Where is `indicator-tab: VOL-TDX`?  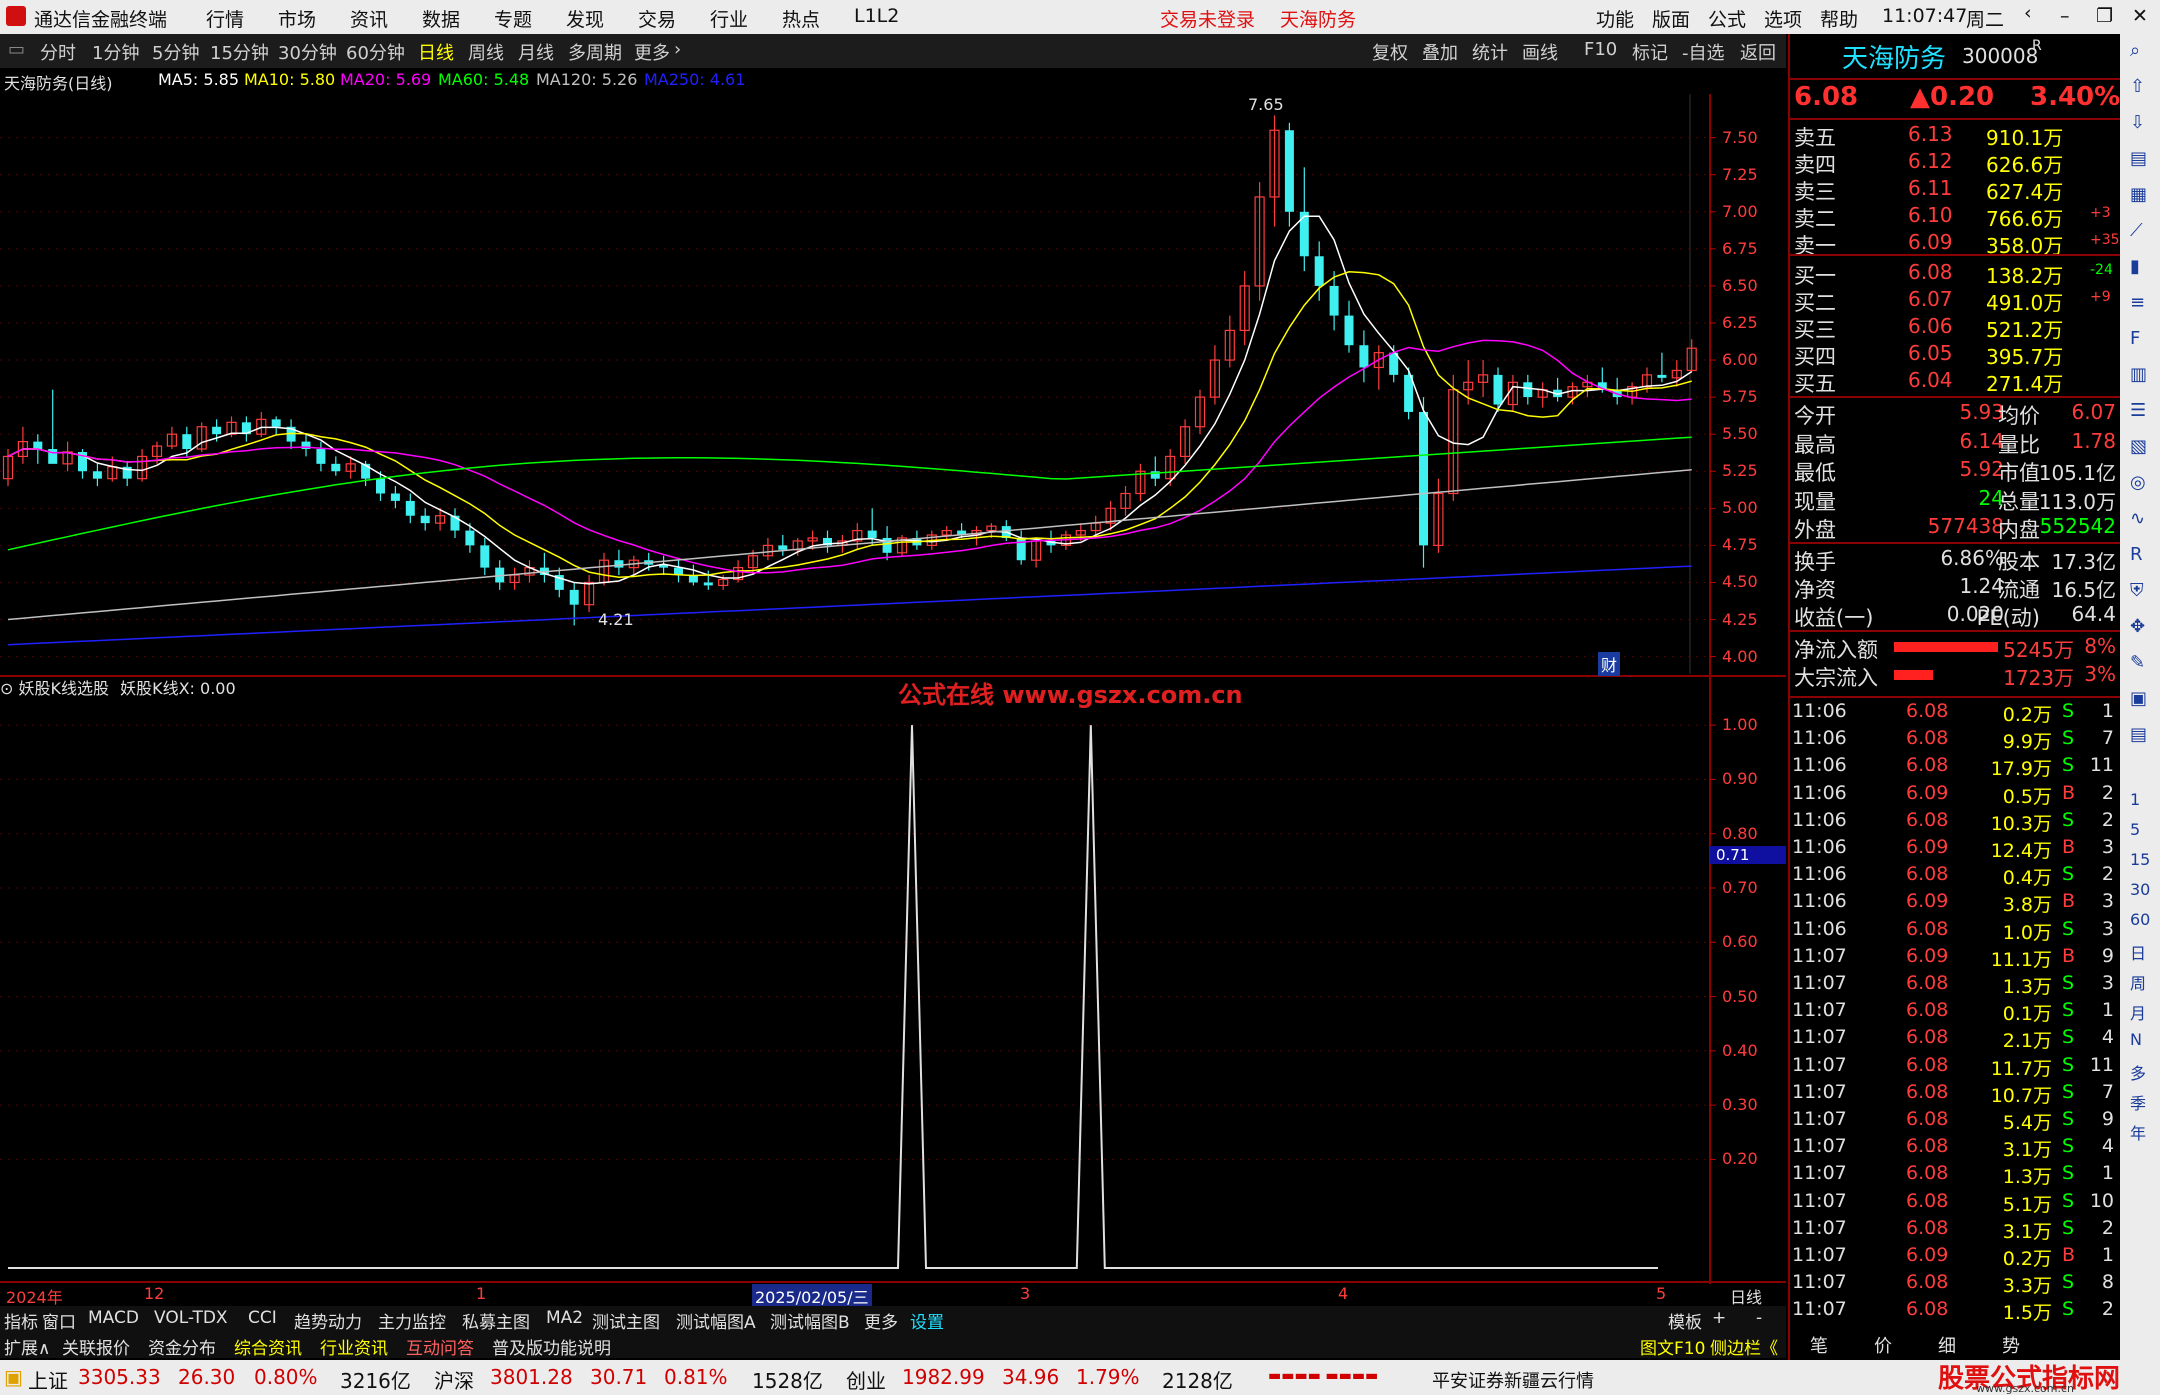
indicator-tab: VOL-TDX is located at coordinates (191, 1318).